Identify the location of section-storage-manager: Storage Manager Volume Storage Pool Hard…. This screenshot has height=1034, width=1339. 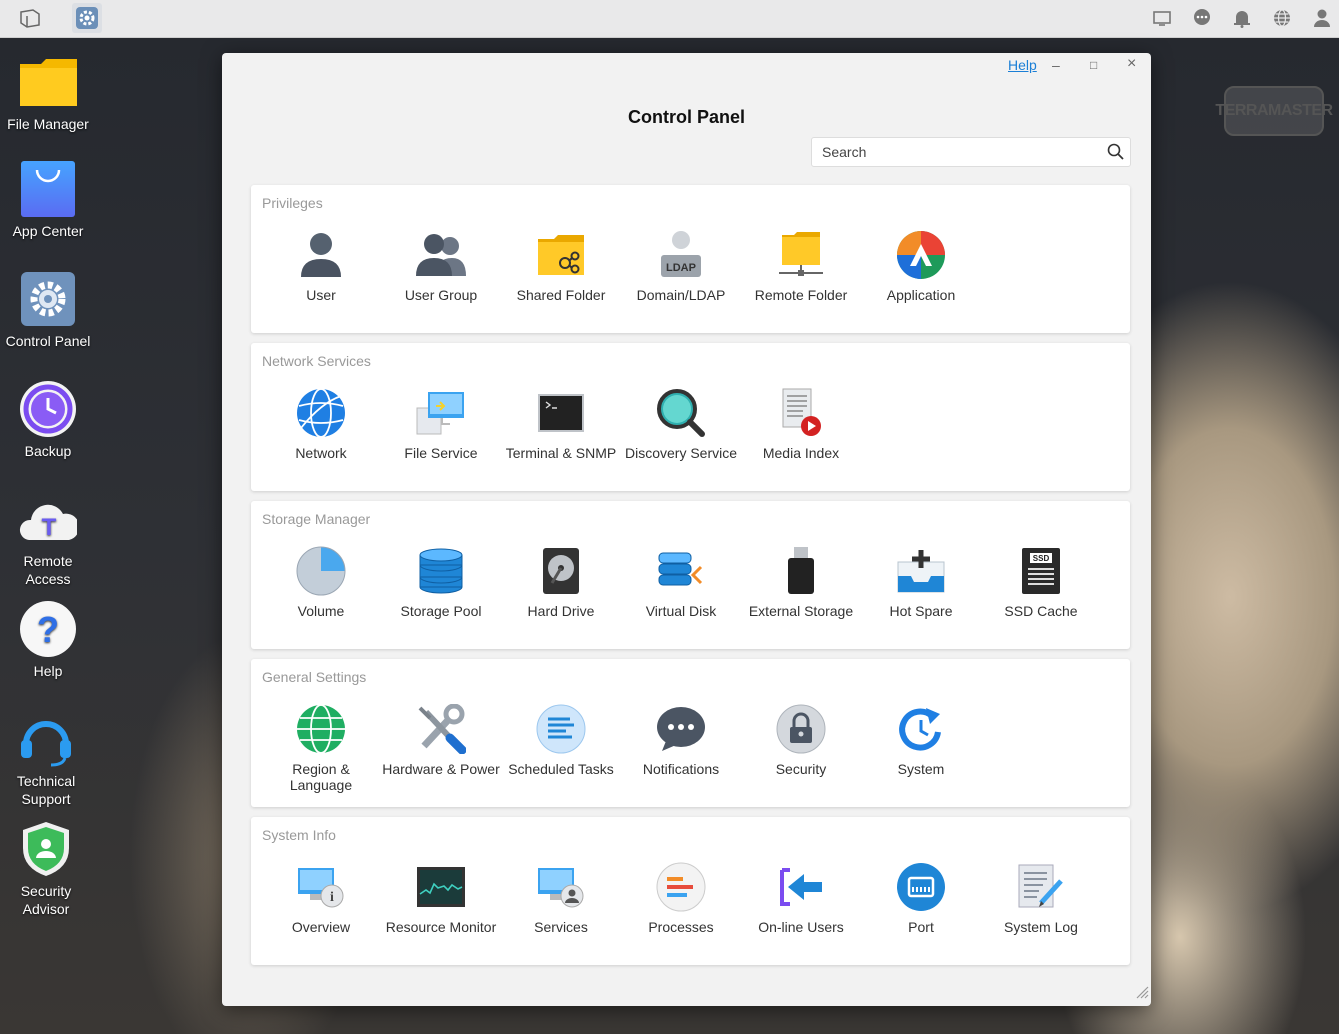
(690, 575).